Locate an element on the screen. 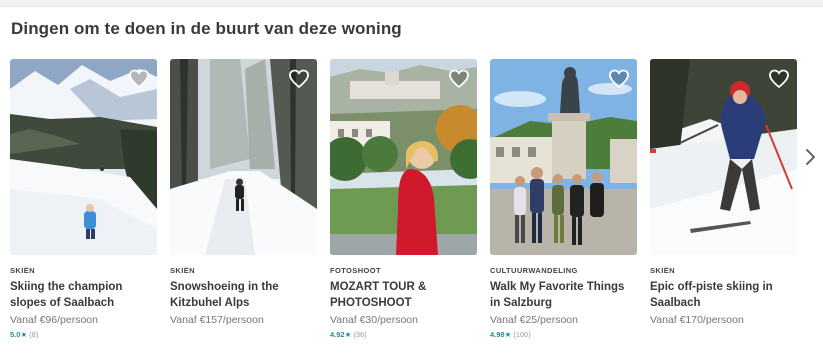 The height and width of the screenshot is (363, 823). chevron-right-icon is located at coordinates (810, 157).